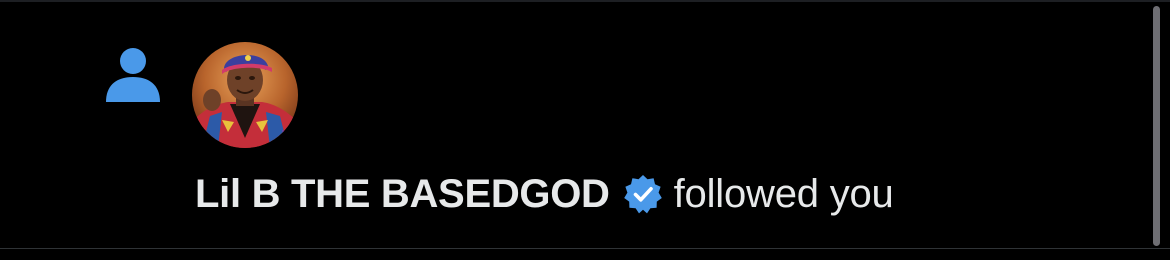 The height and width of the screenshot is (260, 1170). I want to click on notification-message: Lil B THE BASEDGOD followed you, so click(544, 194).